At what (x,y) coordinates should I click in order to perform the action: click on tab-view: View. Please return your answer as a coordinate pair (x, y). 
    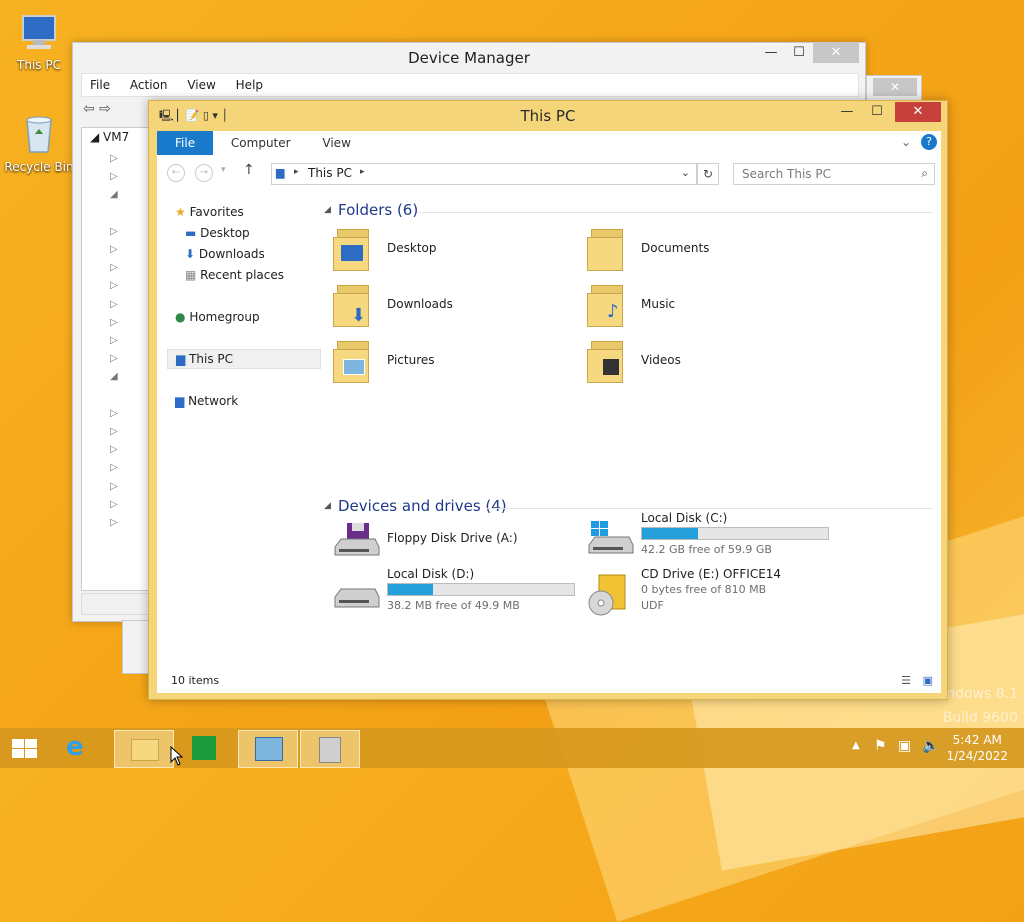
    Looking at the image, I should click on (336, 143).